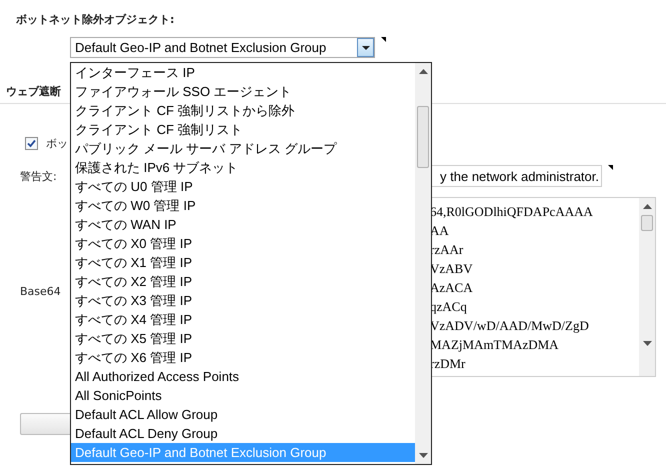 This screenshot has height=469, width=666. What do you see at coordinates (243, 433) in the screenshot?
I see `dropdown-option: Default ACL Deny Group` at bounding box center [243, 433].